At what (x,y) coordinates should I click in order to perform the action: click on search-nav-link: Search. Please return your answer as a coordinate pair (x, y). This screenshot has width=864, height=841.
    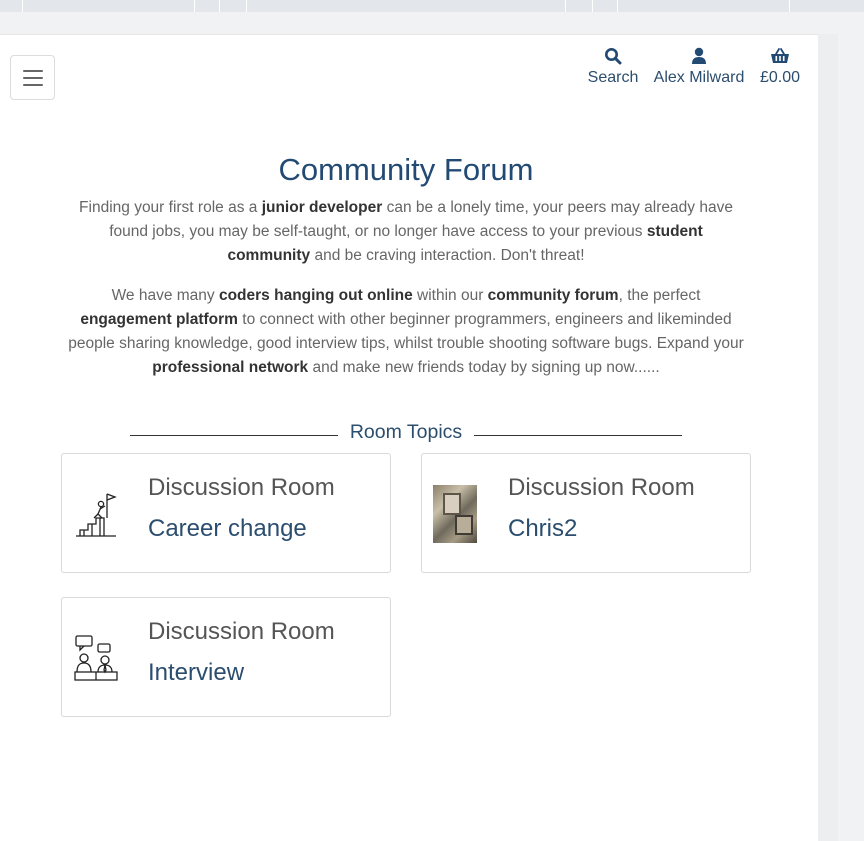
    Looking at the image, I should click on (613, 67).